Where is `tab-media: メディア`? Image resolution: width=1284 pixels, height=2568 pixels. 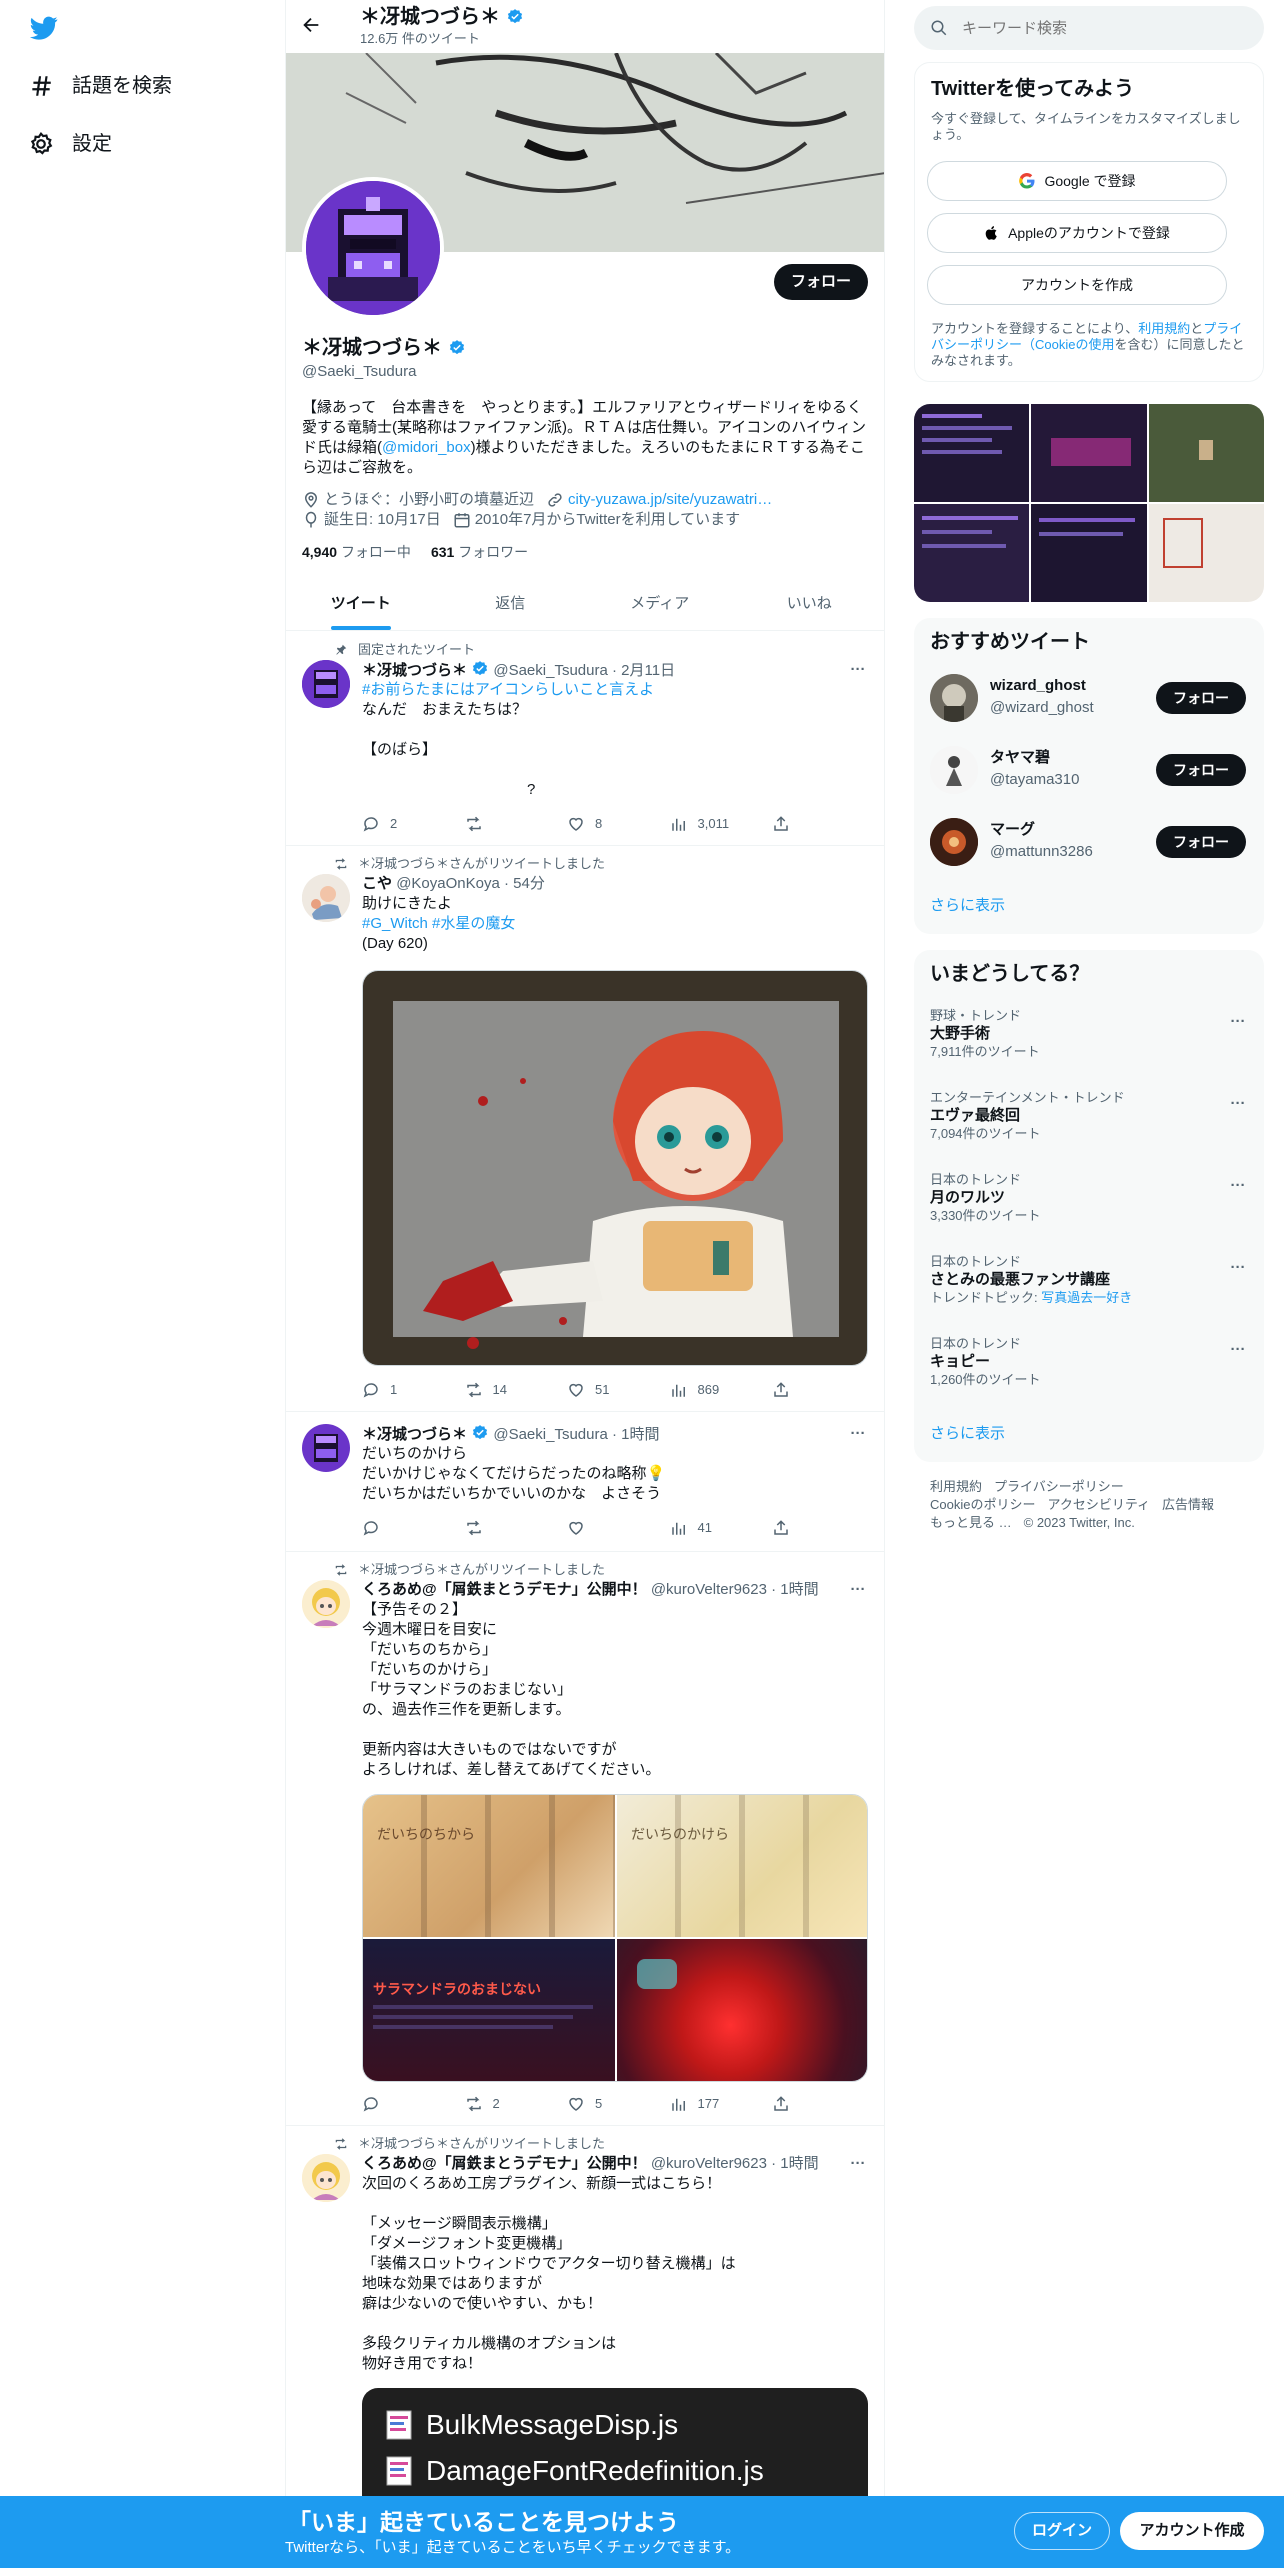 tab-media: メディア is located at coordinates (660, 604).